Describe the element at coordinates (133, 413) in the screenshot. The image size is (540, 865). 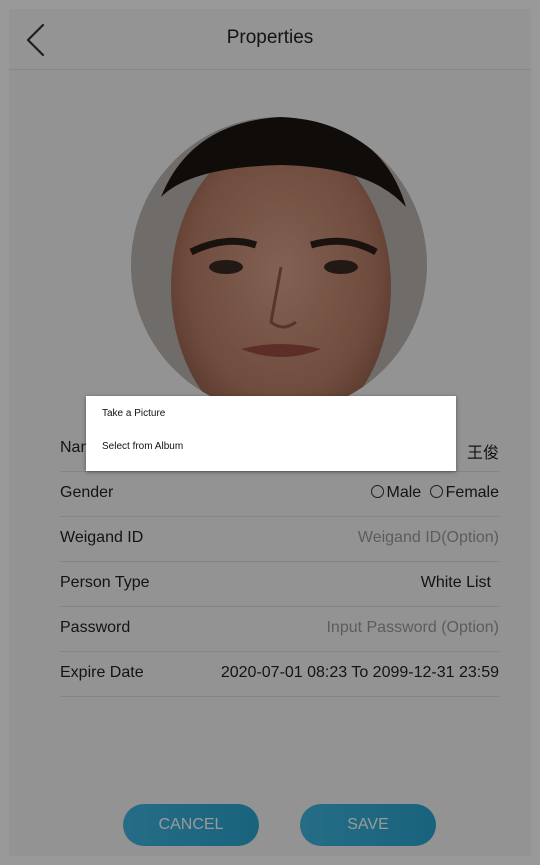
I see `take-picture-option: Take a Picture` at that location.